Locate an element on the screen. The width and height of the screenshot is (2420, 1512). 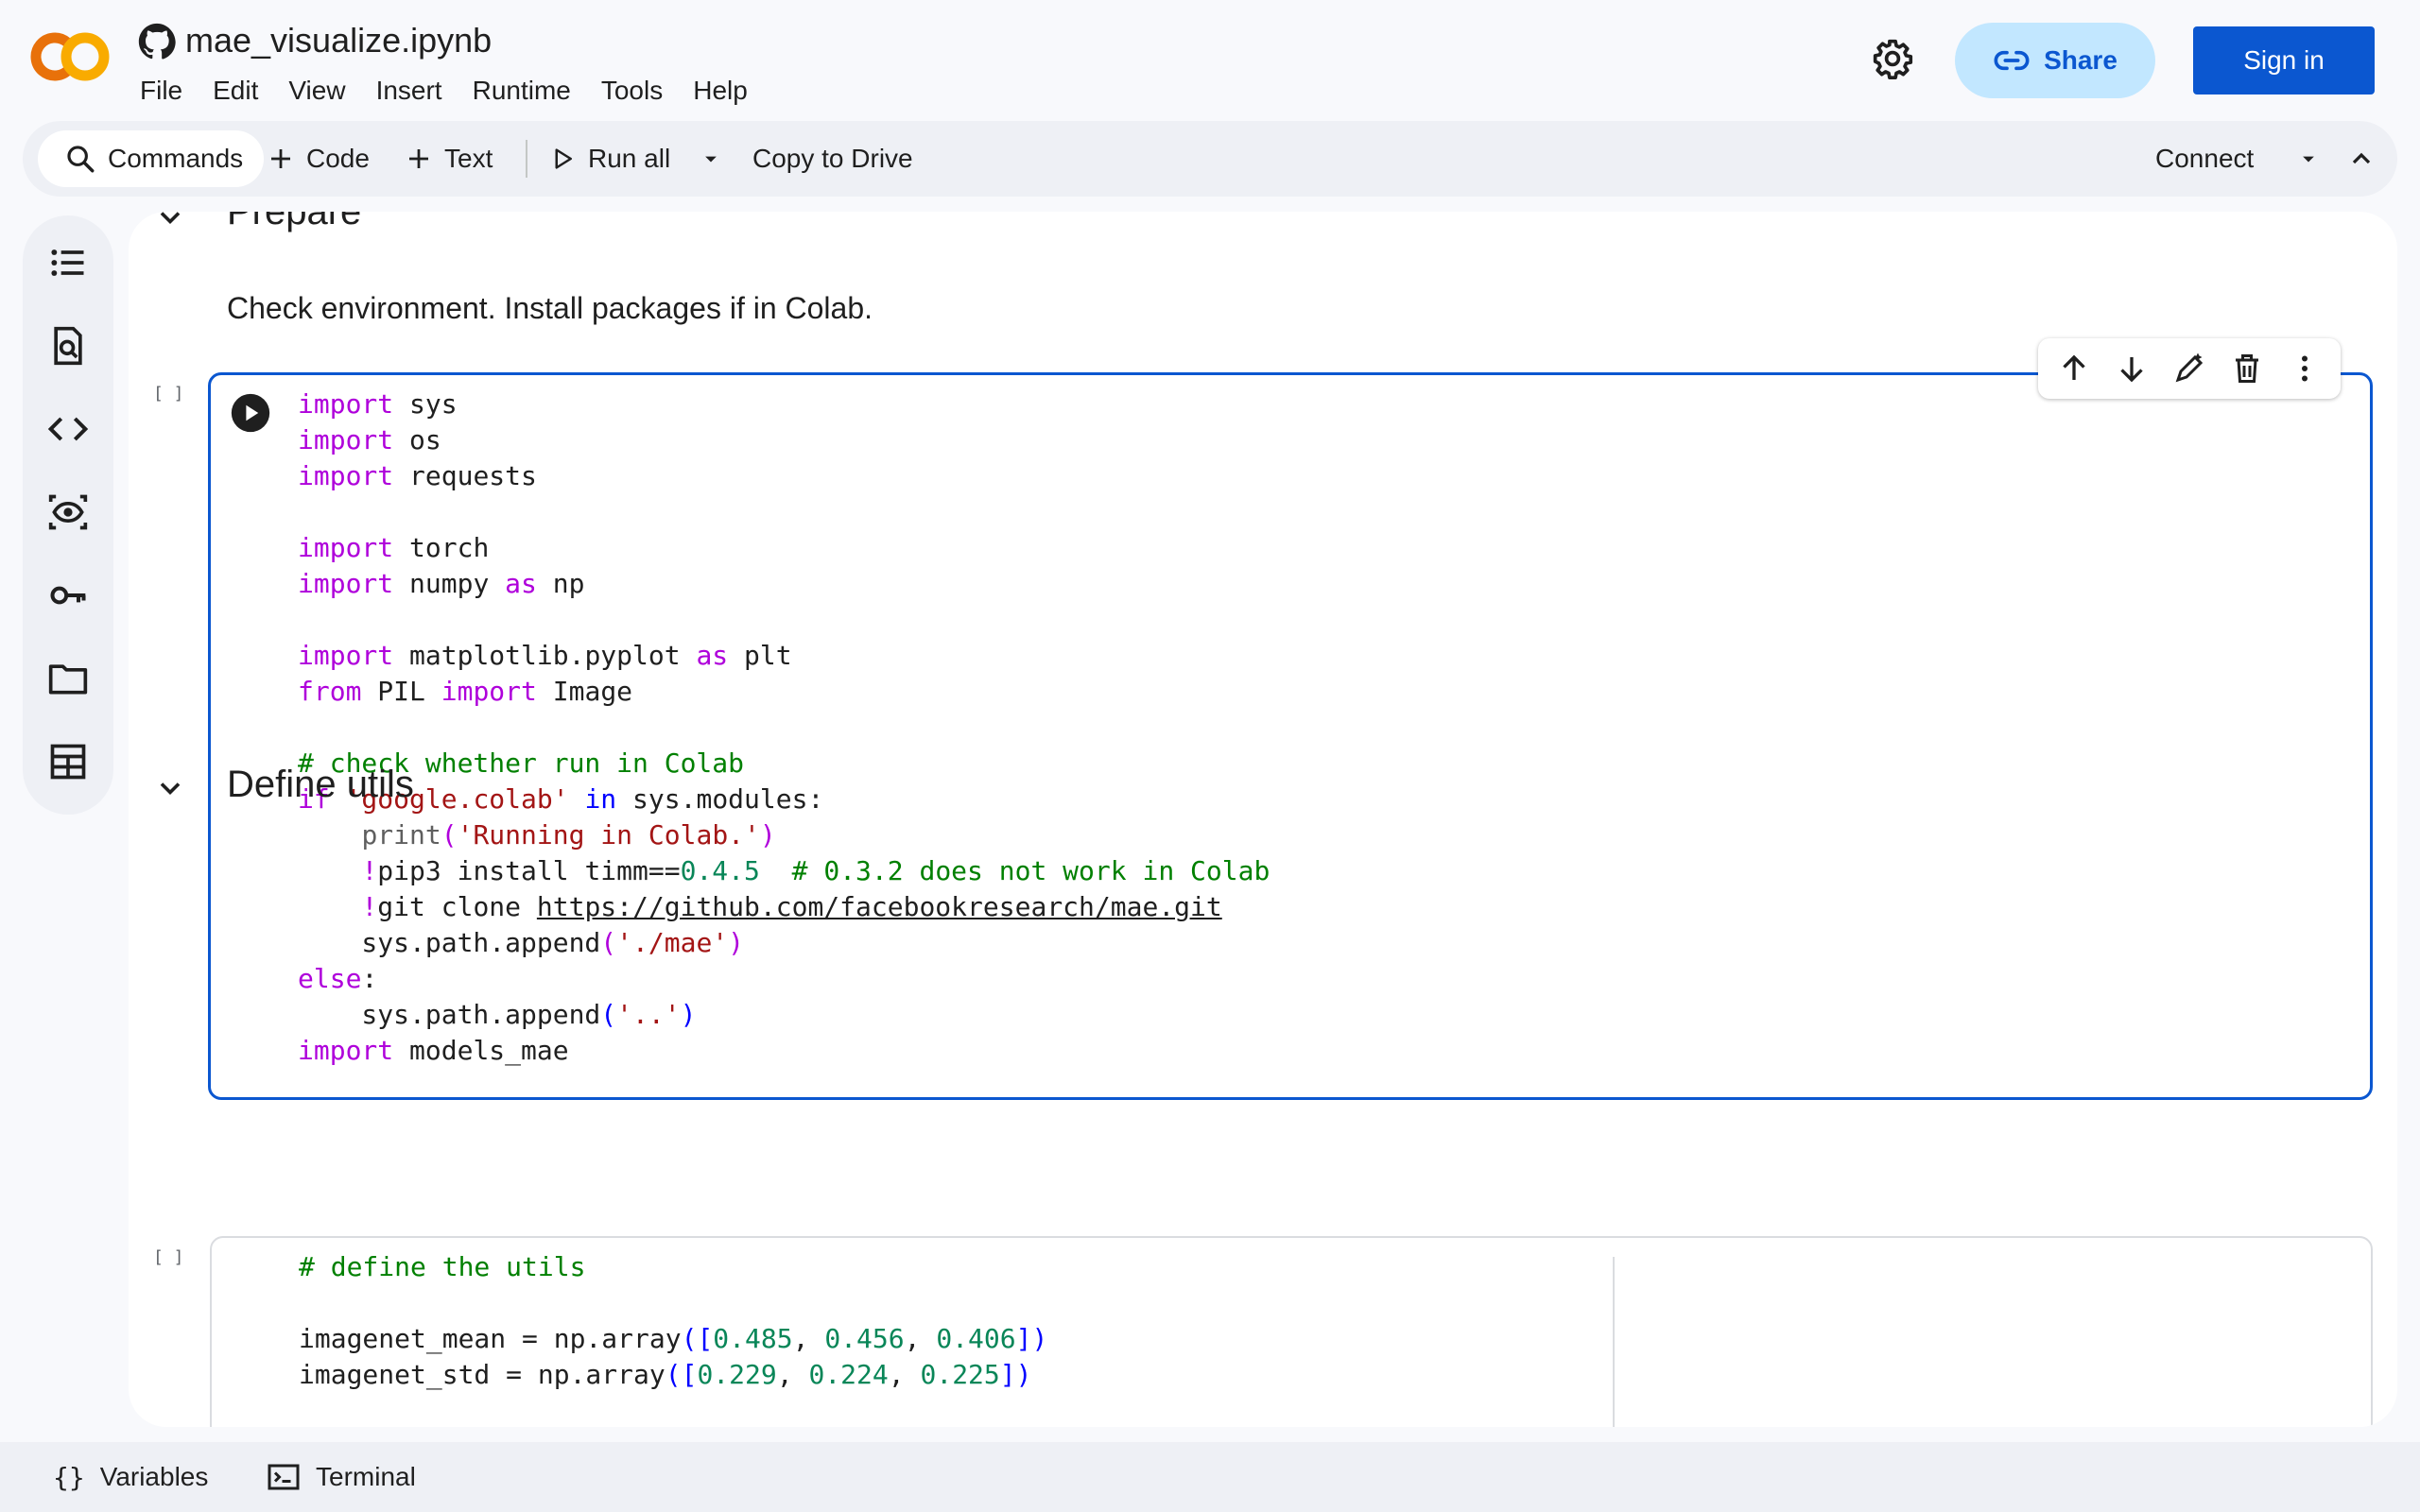
run-all-button: Run all is located at coordinates (609, 159).